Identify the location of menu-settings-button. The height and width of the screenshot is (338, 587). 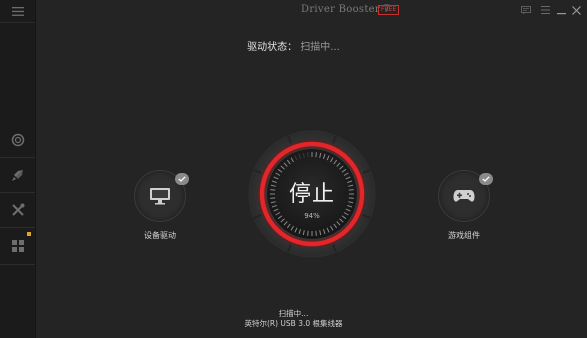
(545, 10).